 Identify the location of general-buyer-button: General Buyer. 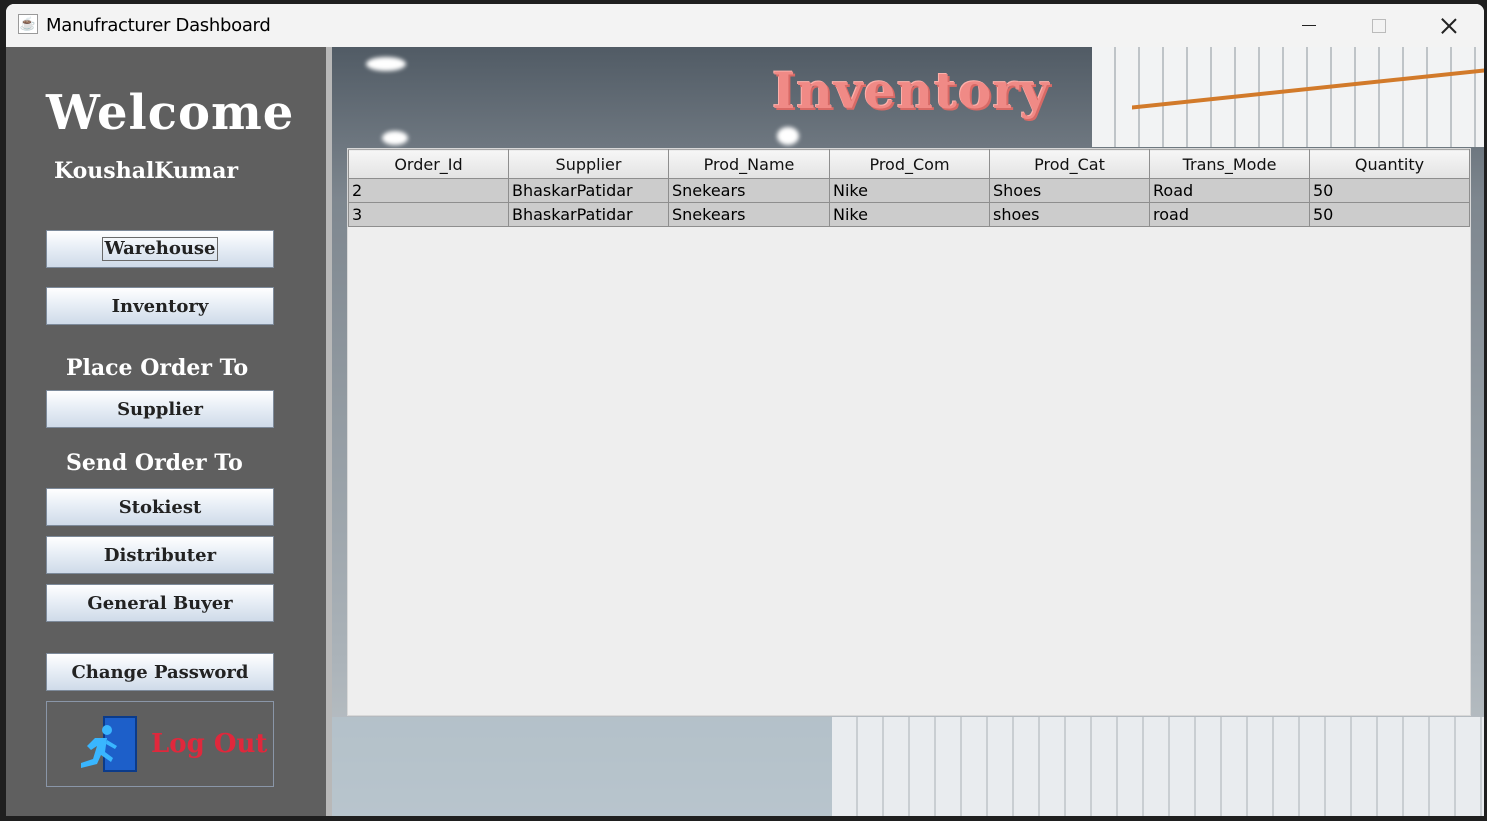
(160, 603).